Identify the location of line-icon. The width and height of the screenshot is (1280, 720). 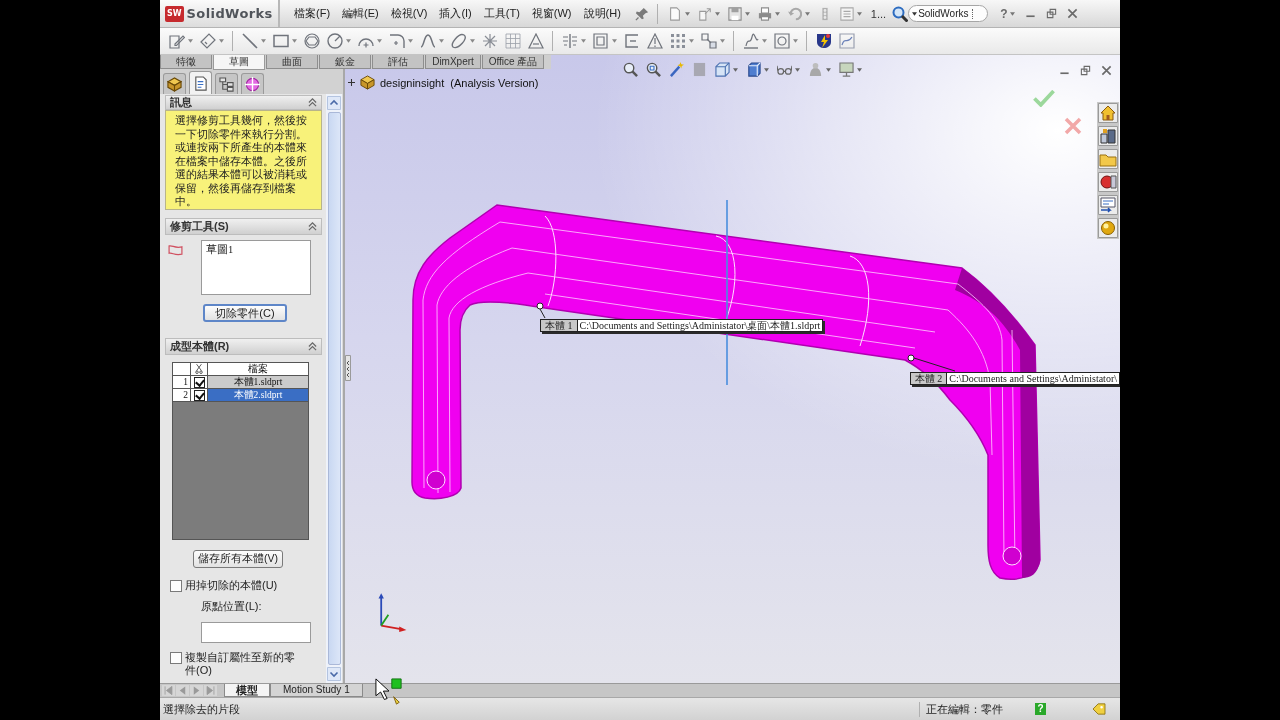
(250, 41).